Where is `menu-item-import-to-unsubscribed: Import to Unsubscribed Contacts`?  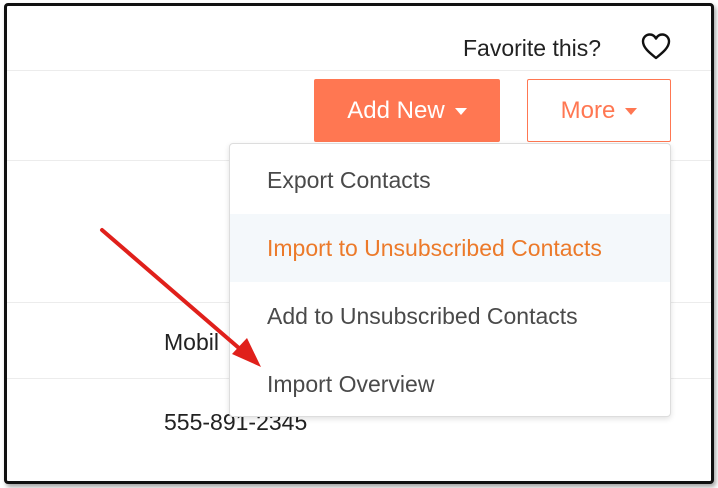 menu-item-import-to-unsubscribed: Import to Unsubscribed Contacts is located at coordinates (450, 248).